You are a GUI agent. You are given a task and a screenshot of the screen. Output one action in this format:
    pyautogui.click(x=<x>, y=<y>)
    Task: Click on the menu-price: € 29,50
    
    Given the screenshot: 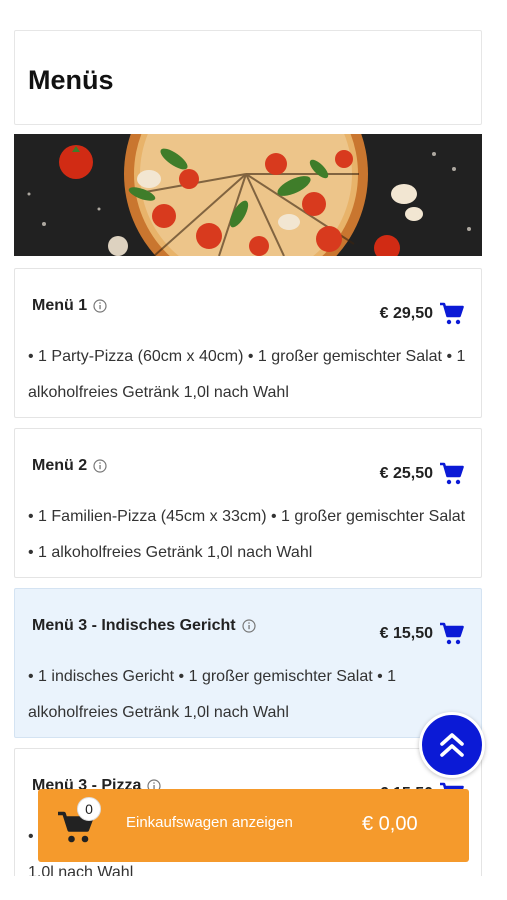 What is the action you would take?
    pyautogui.click(x=406, y=313)
    